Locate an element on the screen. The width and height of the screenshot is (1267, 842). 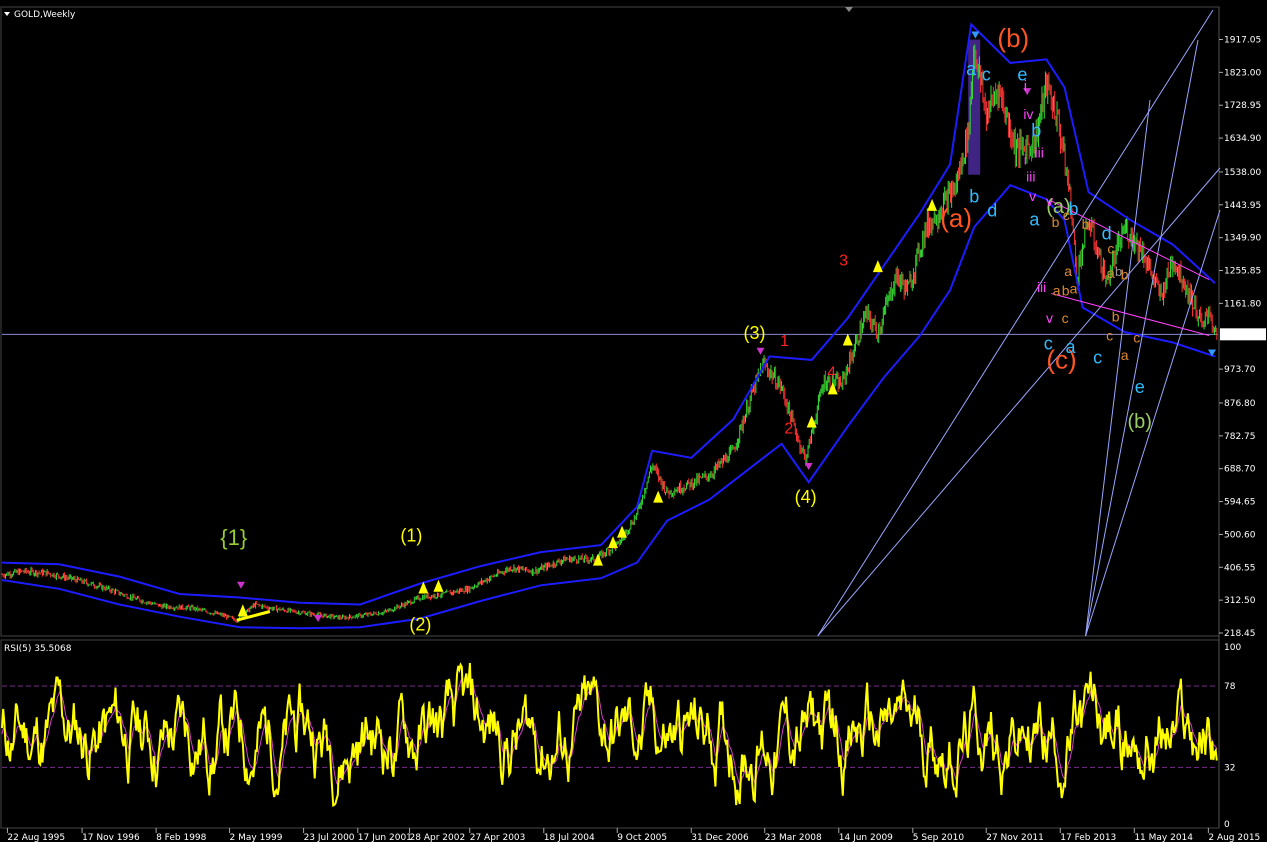
price-tick-label: 1443.95 is located at coordinates (1242, 206).